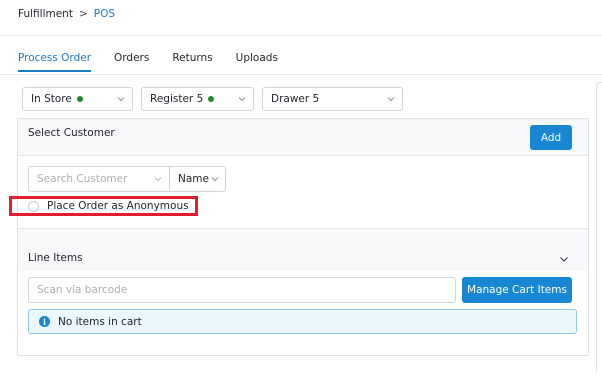 The height and width of the screenshot is (381, 602). I want to click on info-icon: i, so click(44, 321).